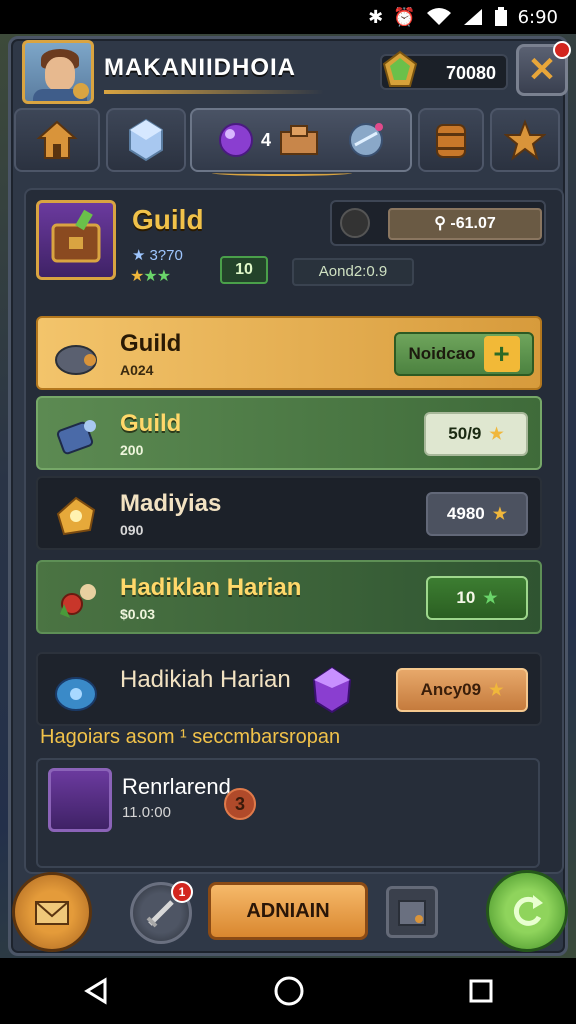 The image size is (576, 1024). What do you see at coordinates (472, 17) in the screenshot?
I see `signal-icon` at bounding box center [472, 17].